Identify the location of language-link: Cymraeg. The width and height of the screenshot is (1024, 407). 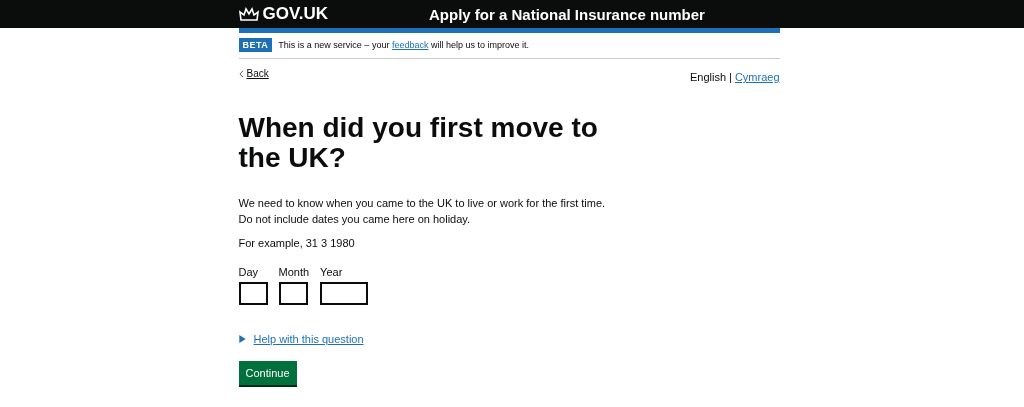
(757, 77).